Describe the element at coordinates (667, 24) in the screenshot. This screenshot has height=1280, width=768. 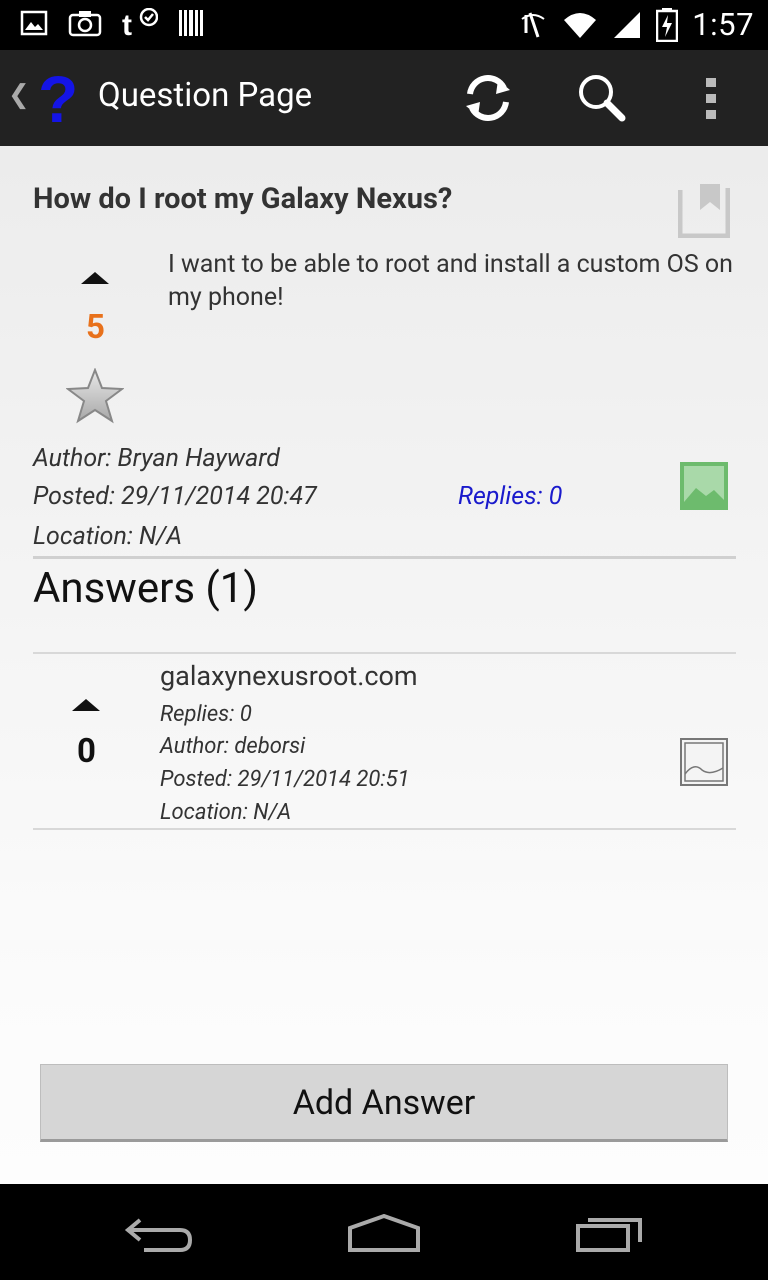
I see `battery-icon` at that location.